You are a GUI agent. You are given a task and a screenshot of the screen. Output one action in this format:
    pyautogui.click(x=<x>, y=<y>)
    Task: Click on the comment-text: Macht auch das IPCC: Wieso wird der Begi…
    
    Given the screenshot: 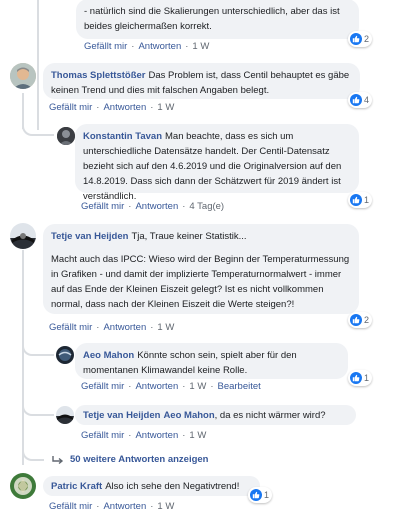 What is the action you would take?
    pyautogui.click(x=200, y=282)
    